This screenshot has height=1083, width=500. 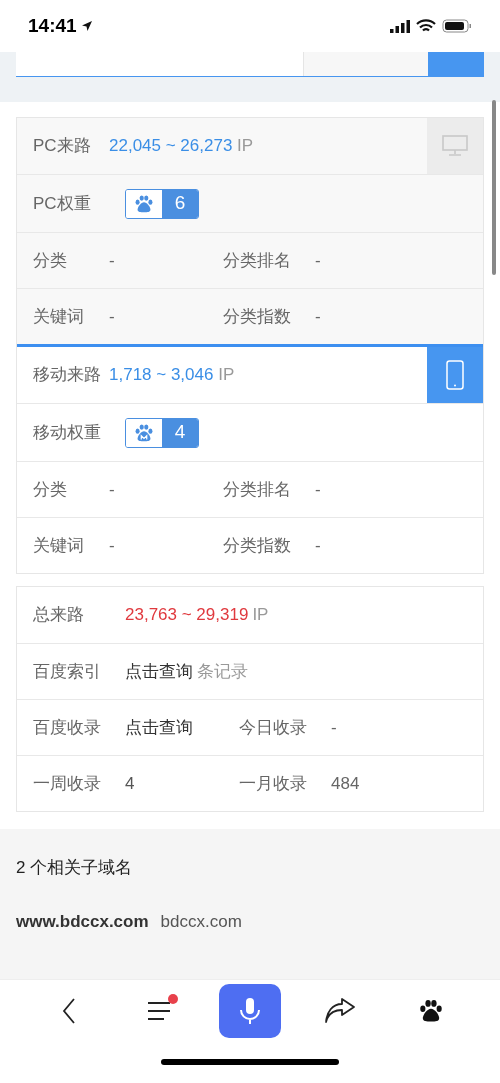 I want to click on phone-icon, so click(x=455, y=375).